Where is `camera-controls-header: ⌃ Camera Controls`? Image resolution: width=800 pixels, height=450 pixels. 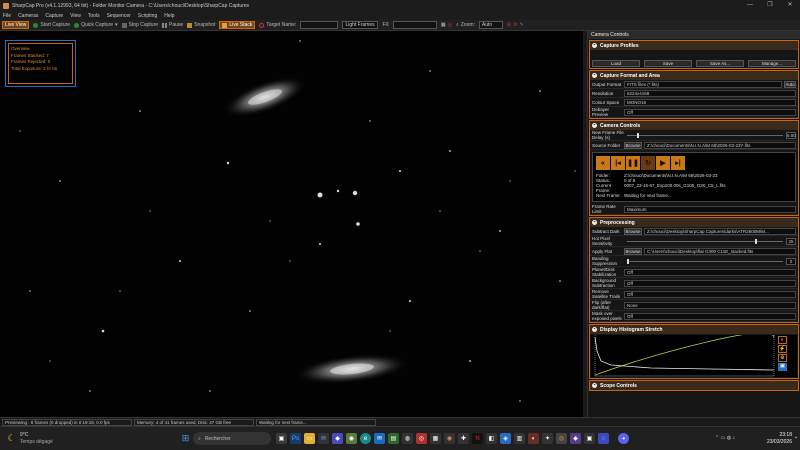 camera-controls-header: ⌃ Camera Controls is located at coordinates (694, 125).